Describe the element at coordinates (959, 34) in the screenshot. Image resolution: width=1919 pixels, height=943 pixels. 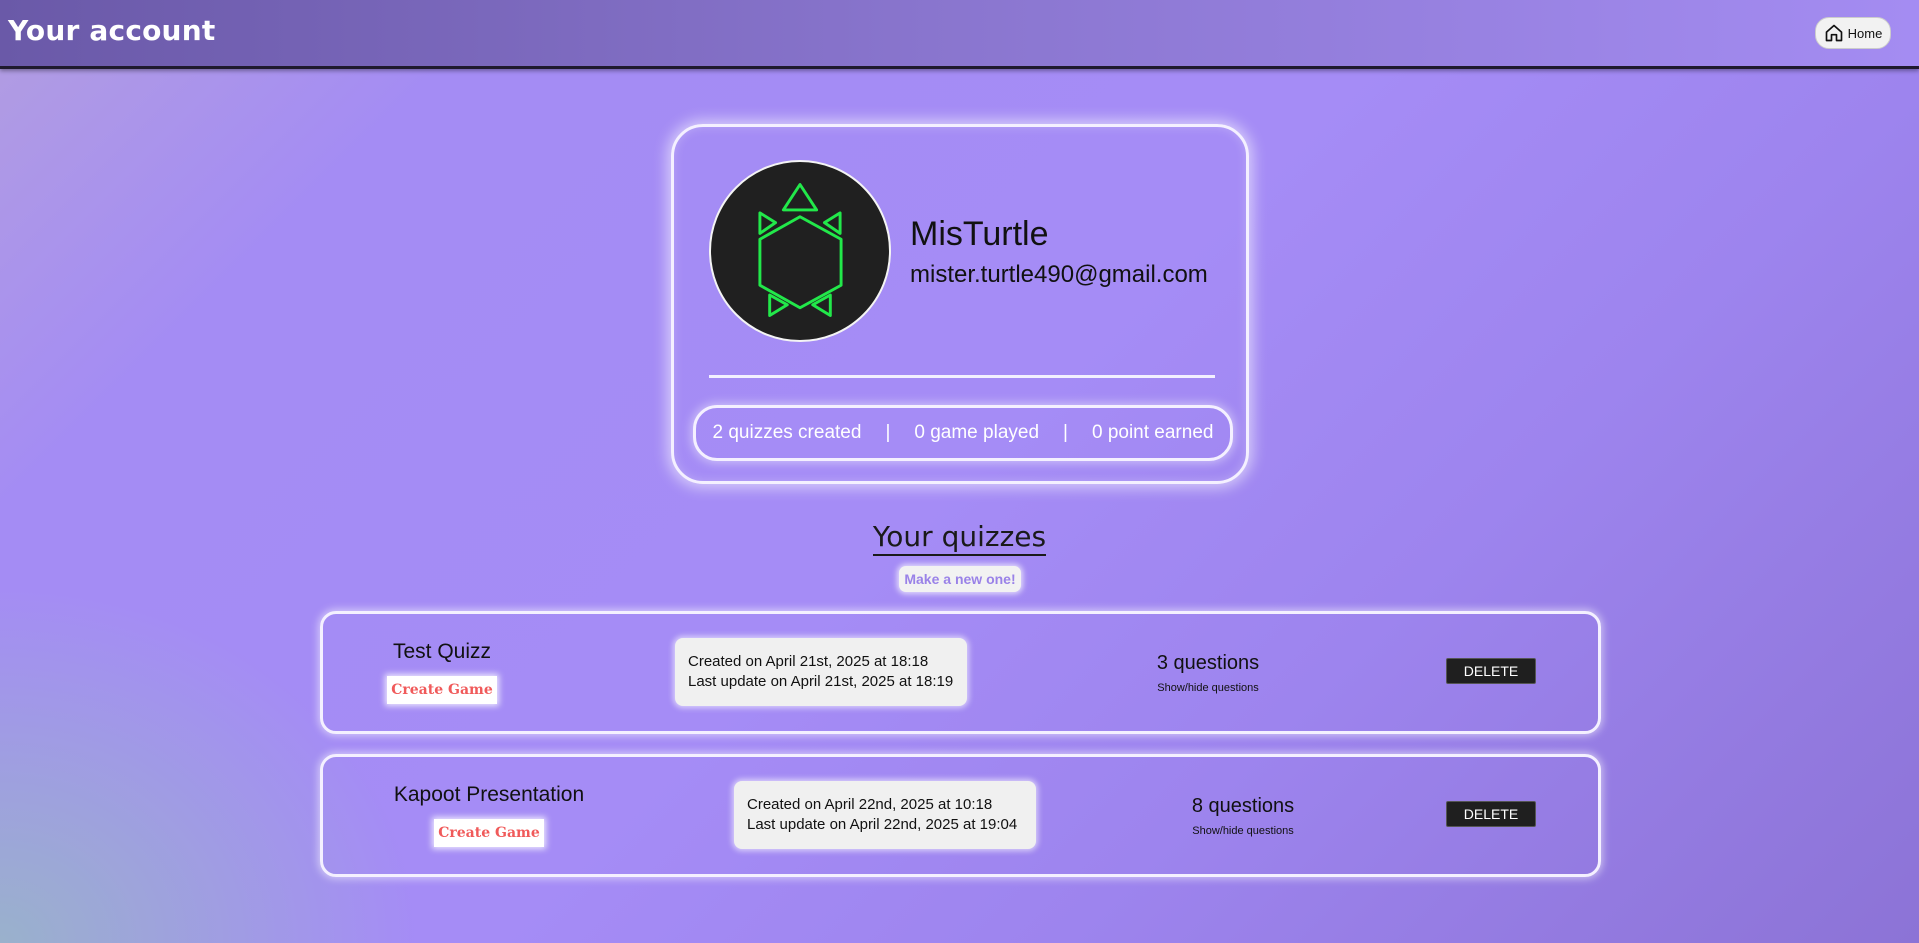
I see `top-bar: Your account Home` at that location.